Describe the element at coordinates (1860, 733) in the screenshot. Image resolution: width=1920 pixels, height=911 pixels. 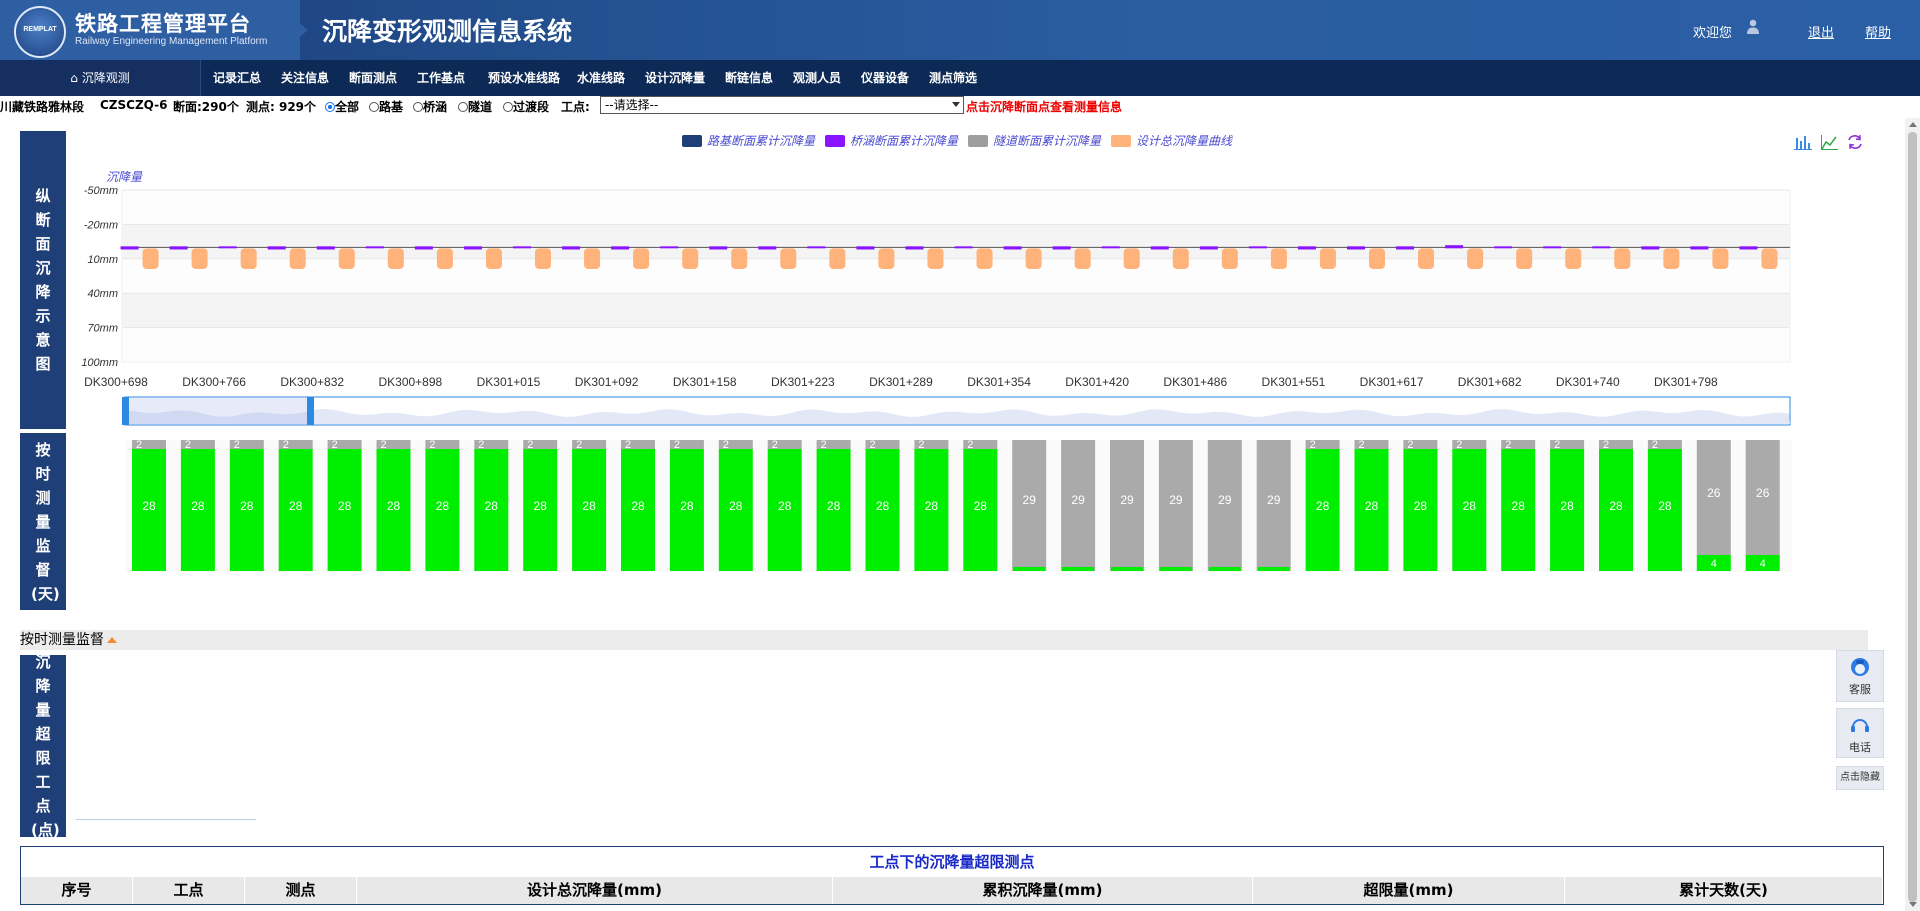
I see `phone-button: 电话` at that location.